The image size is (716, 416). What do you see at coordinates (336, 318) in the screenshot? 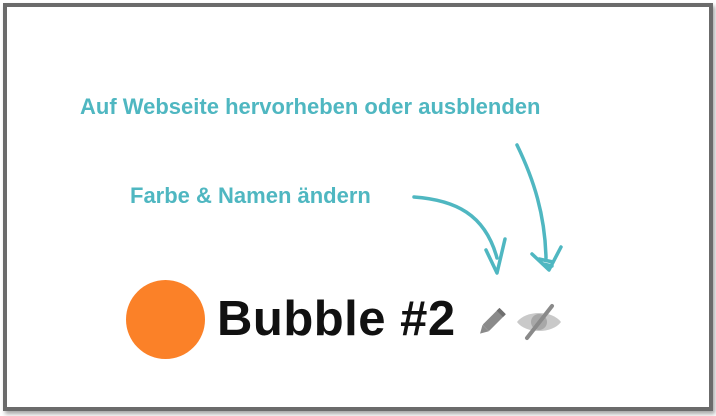
I see `bubble-name: Bubble #2` at bounding box center [336, 318].